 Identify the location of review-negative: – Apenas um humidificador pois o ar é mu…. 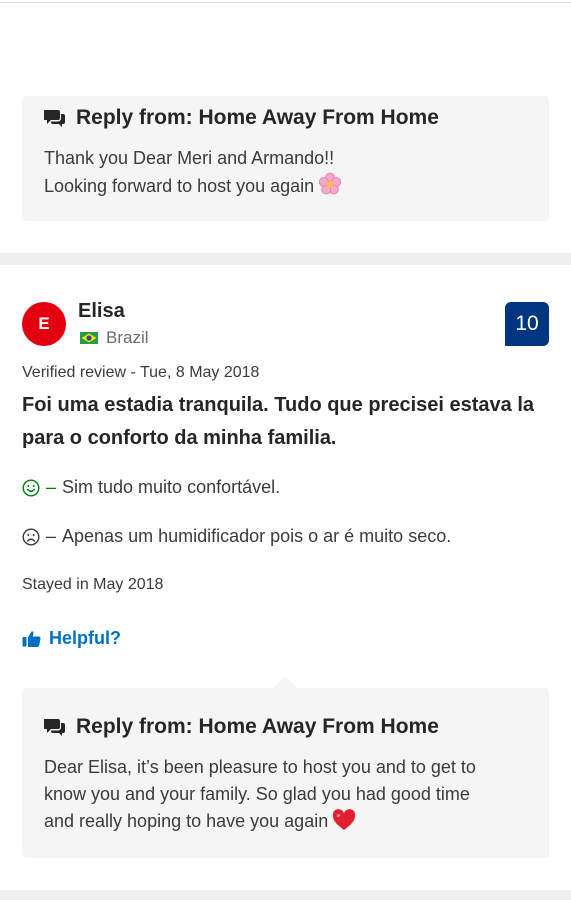
(236, 536).